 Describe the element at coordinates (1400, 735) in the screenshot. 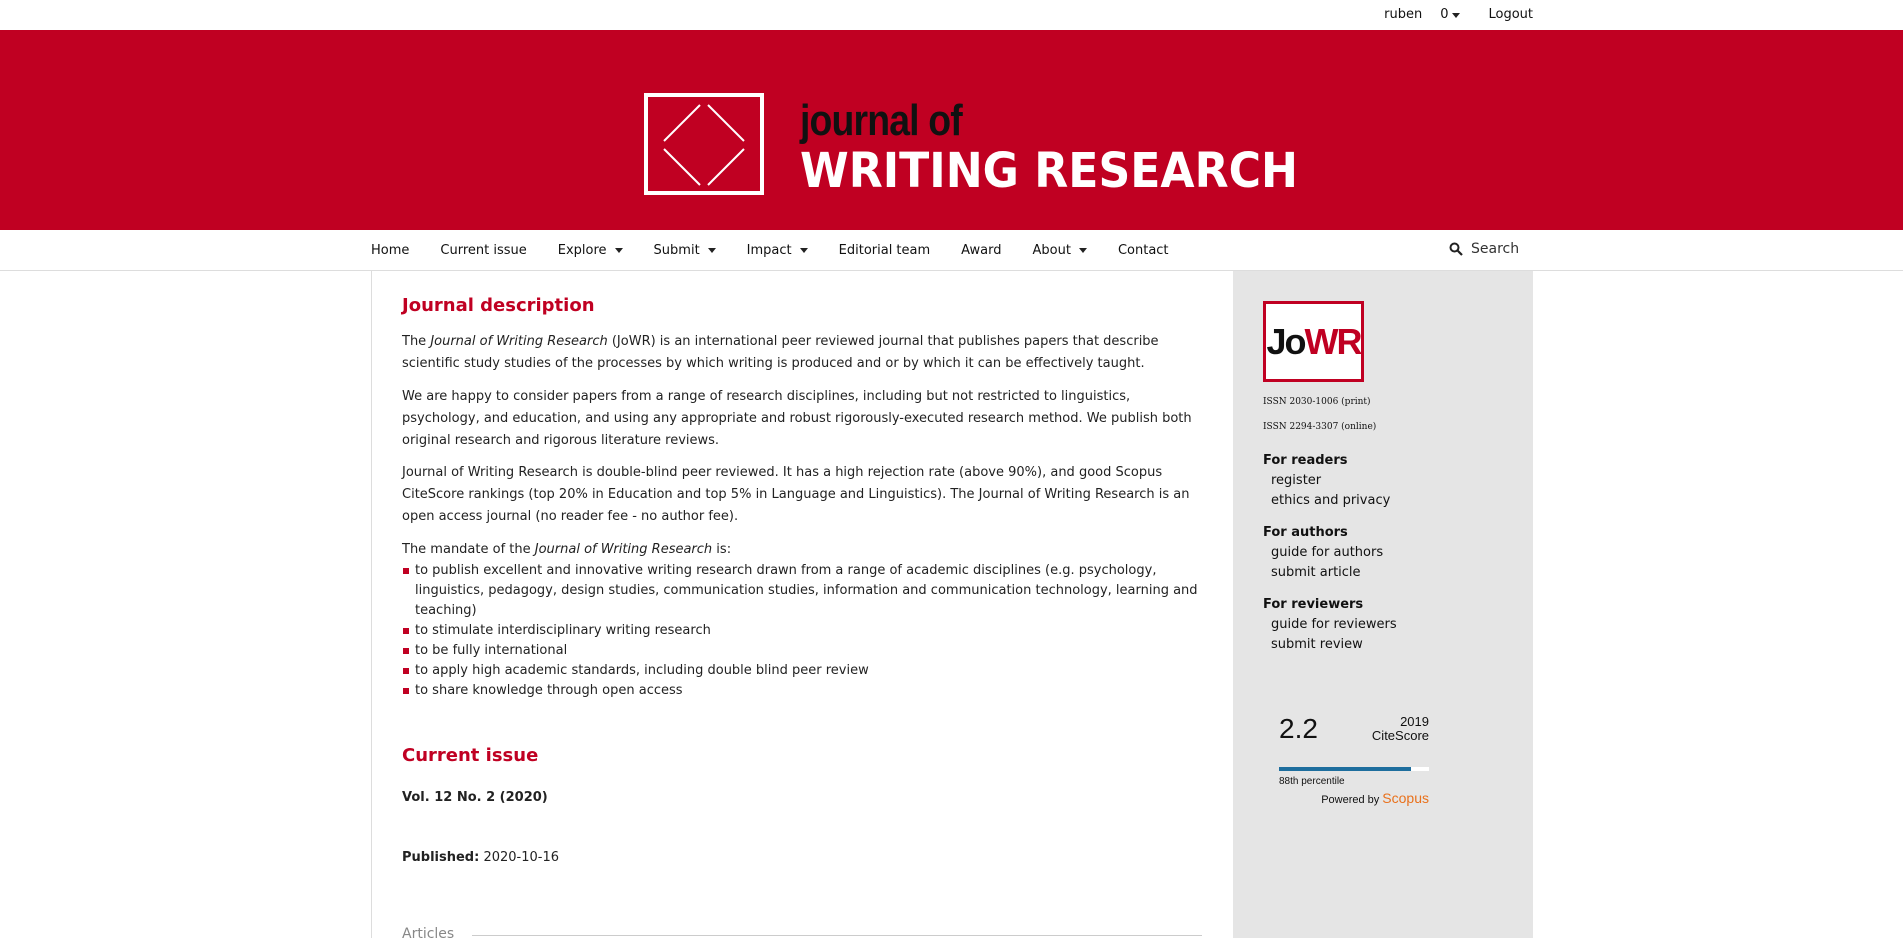

I see `citescore-label: CiteScore` at that location.